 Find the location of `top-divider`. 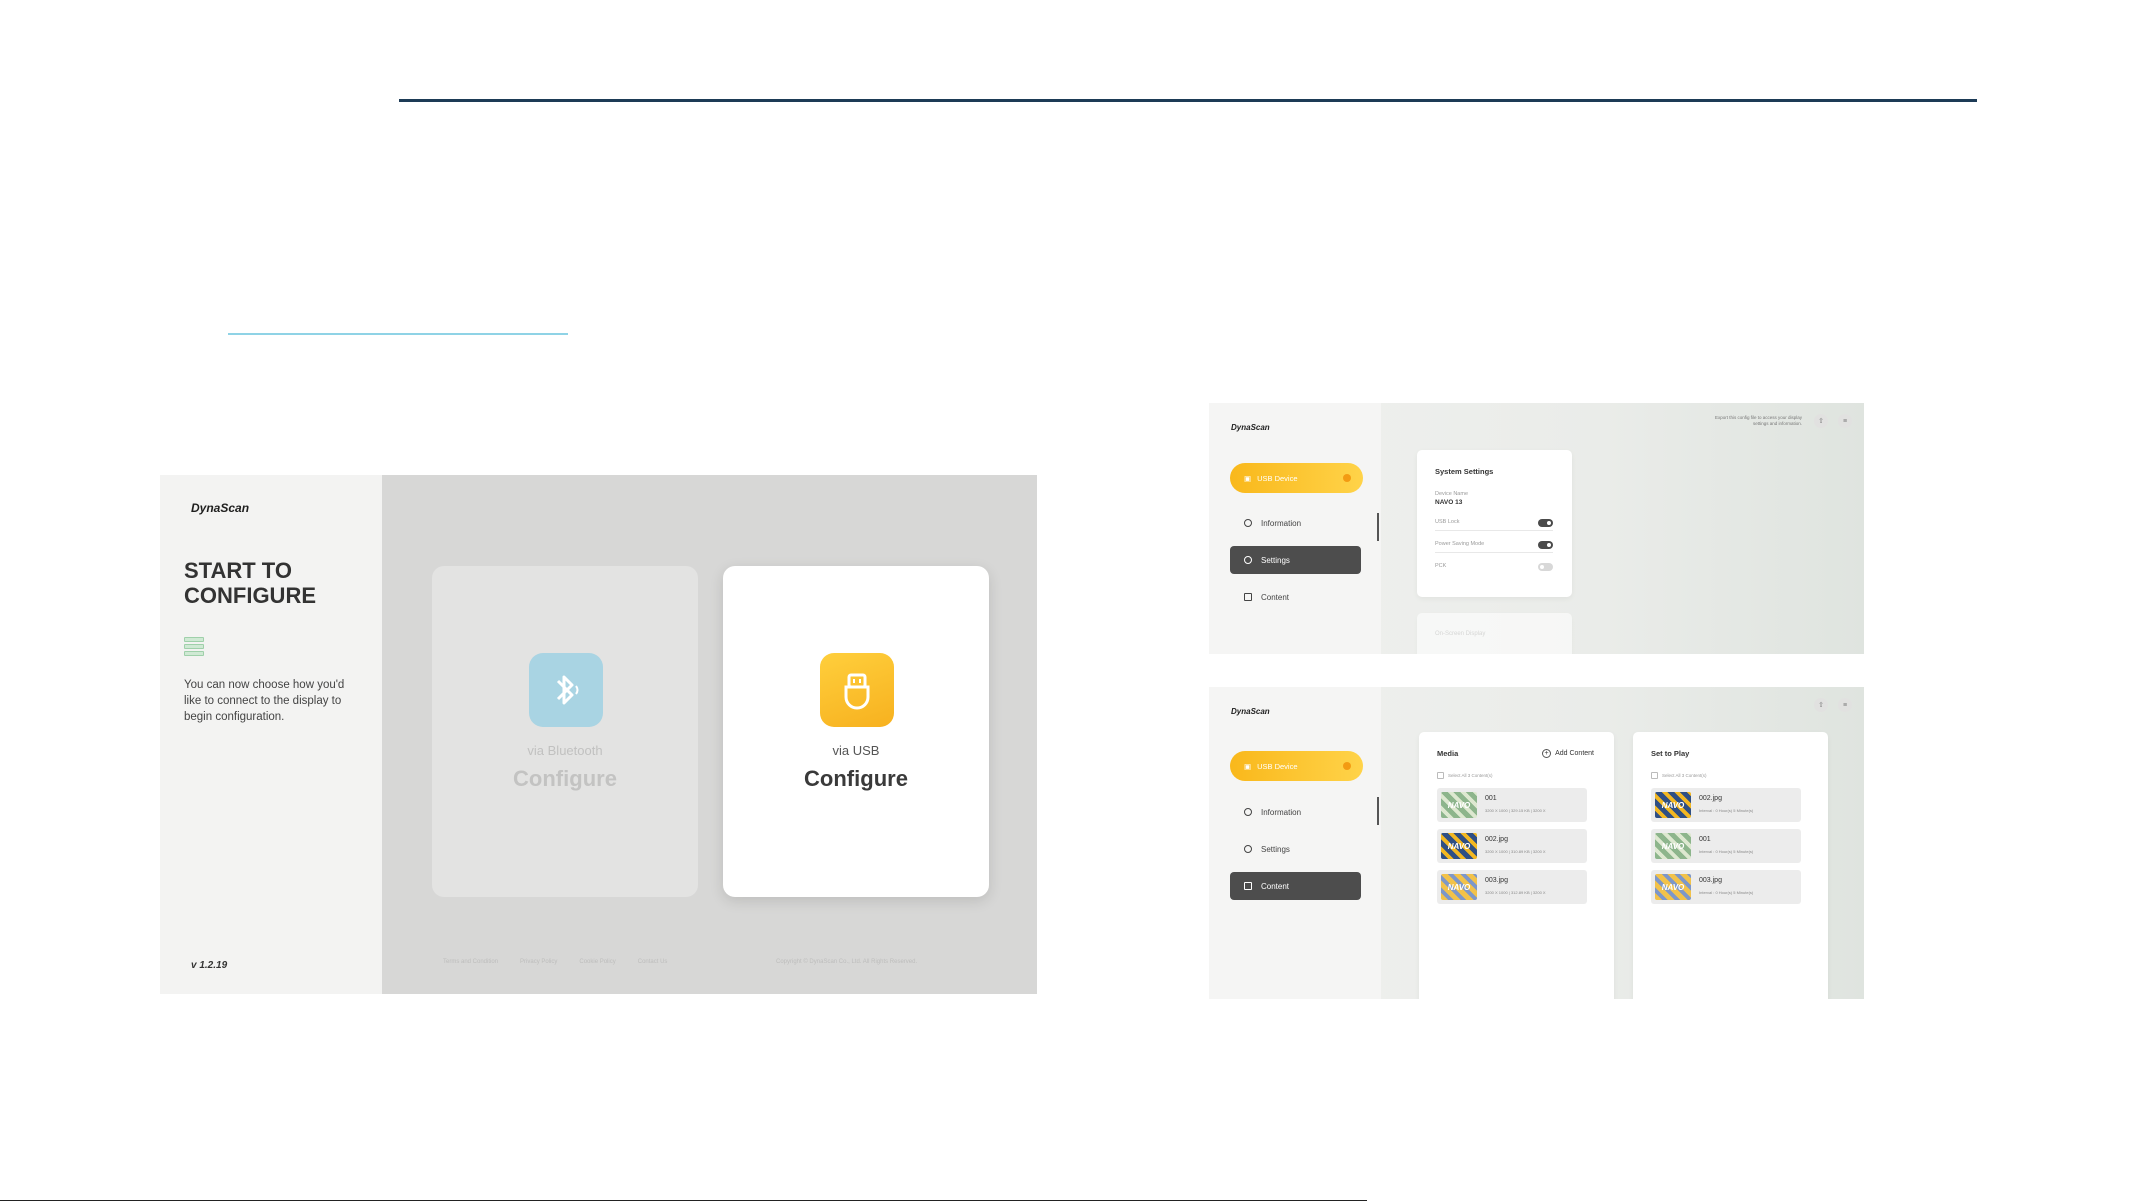

top-divider is located at coordinates (1188, 100).